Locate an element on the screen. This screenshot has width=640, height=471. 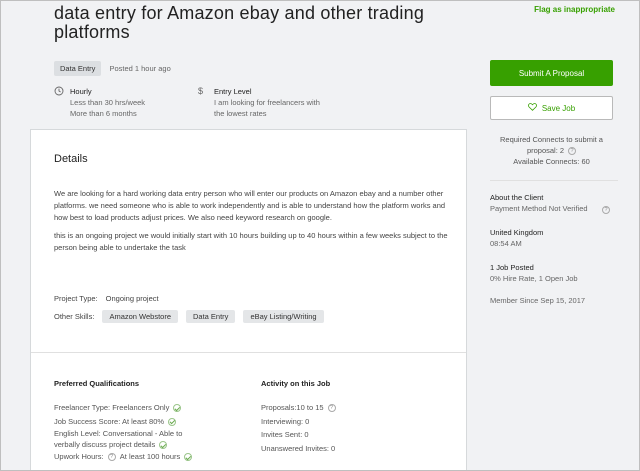
job-success-item: Job Success Score: At least 80% is located at coordinates (123, 422).